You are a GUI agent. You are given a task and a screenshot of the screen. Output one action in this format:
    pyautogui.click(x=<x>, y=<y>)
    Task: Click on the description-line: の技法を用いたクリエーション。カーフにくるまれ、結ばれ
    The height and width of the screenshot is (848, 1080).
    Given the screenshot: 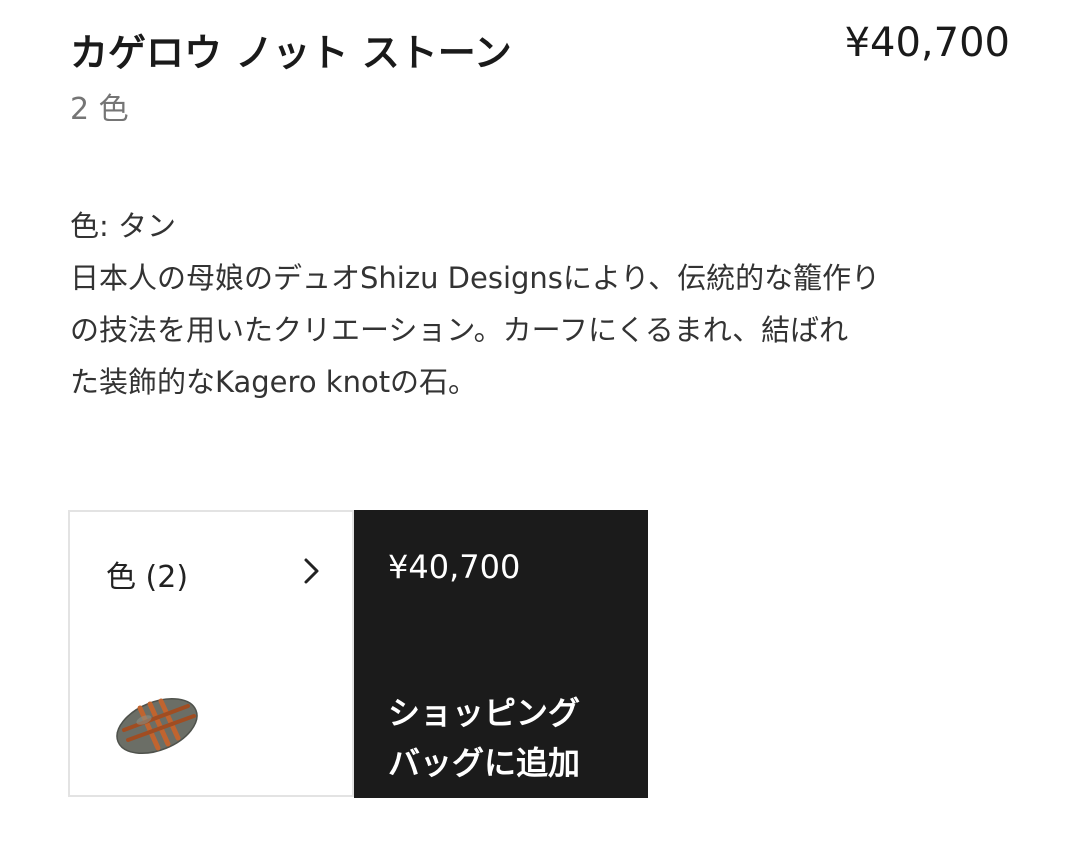 What is the action you would take?
    pyautogui.click(x=459, y=330)
    